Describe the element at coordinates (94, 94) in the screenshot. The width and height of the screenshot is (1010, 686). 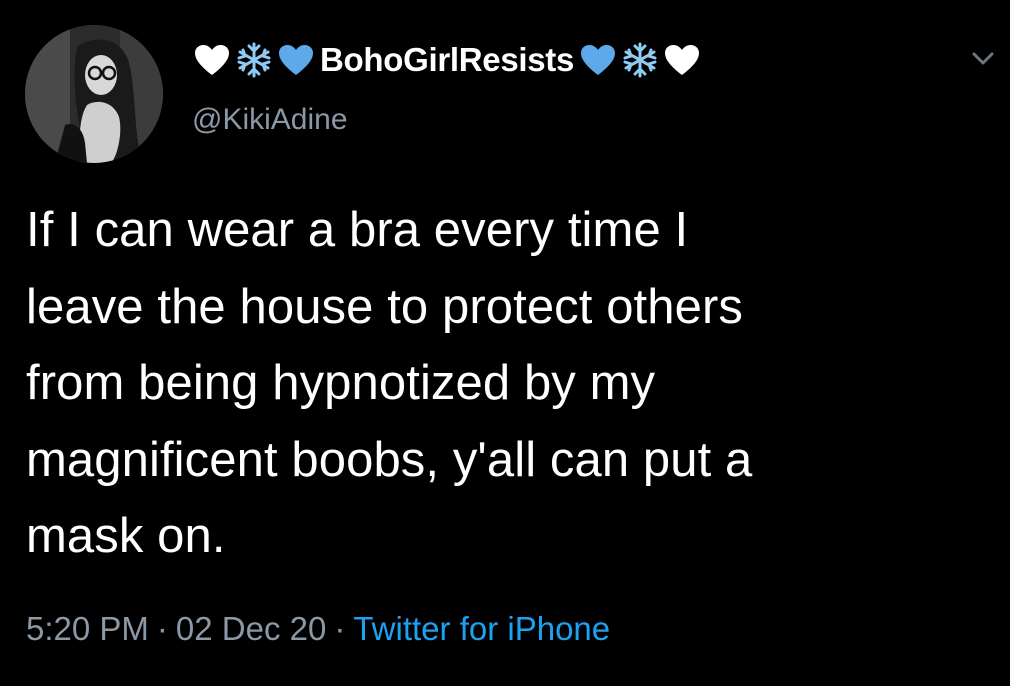
I see `avatar` at that location.